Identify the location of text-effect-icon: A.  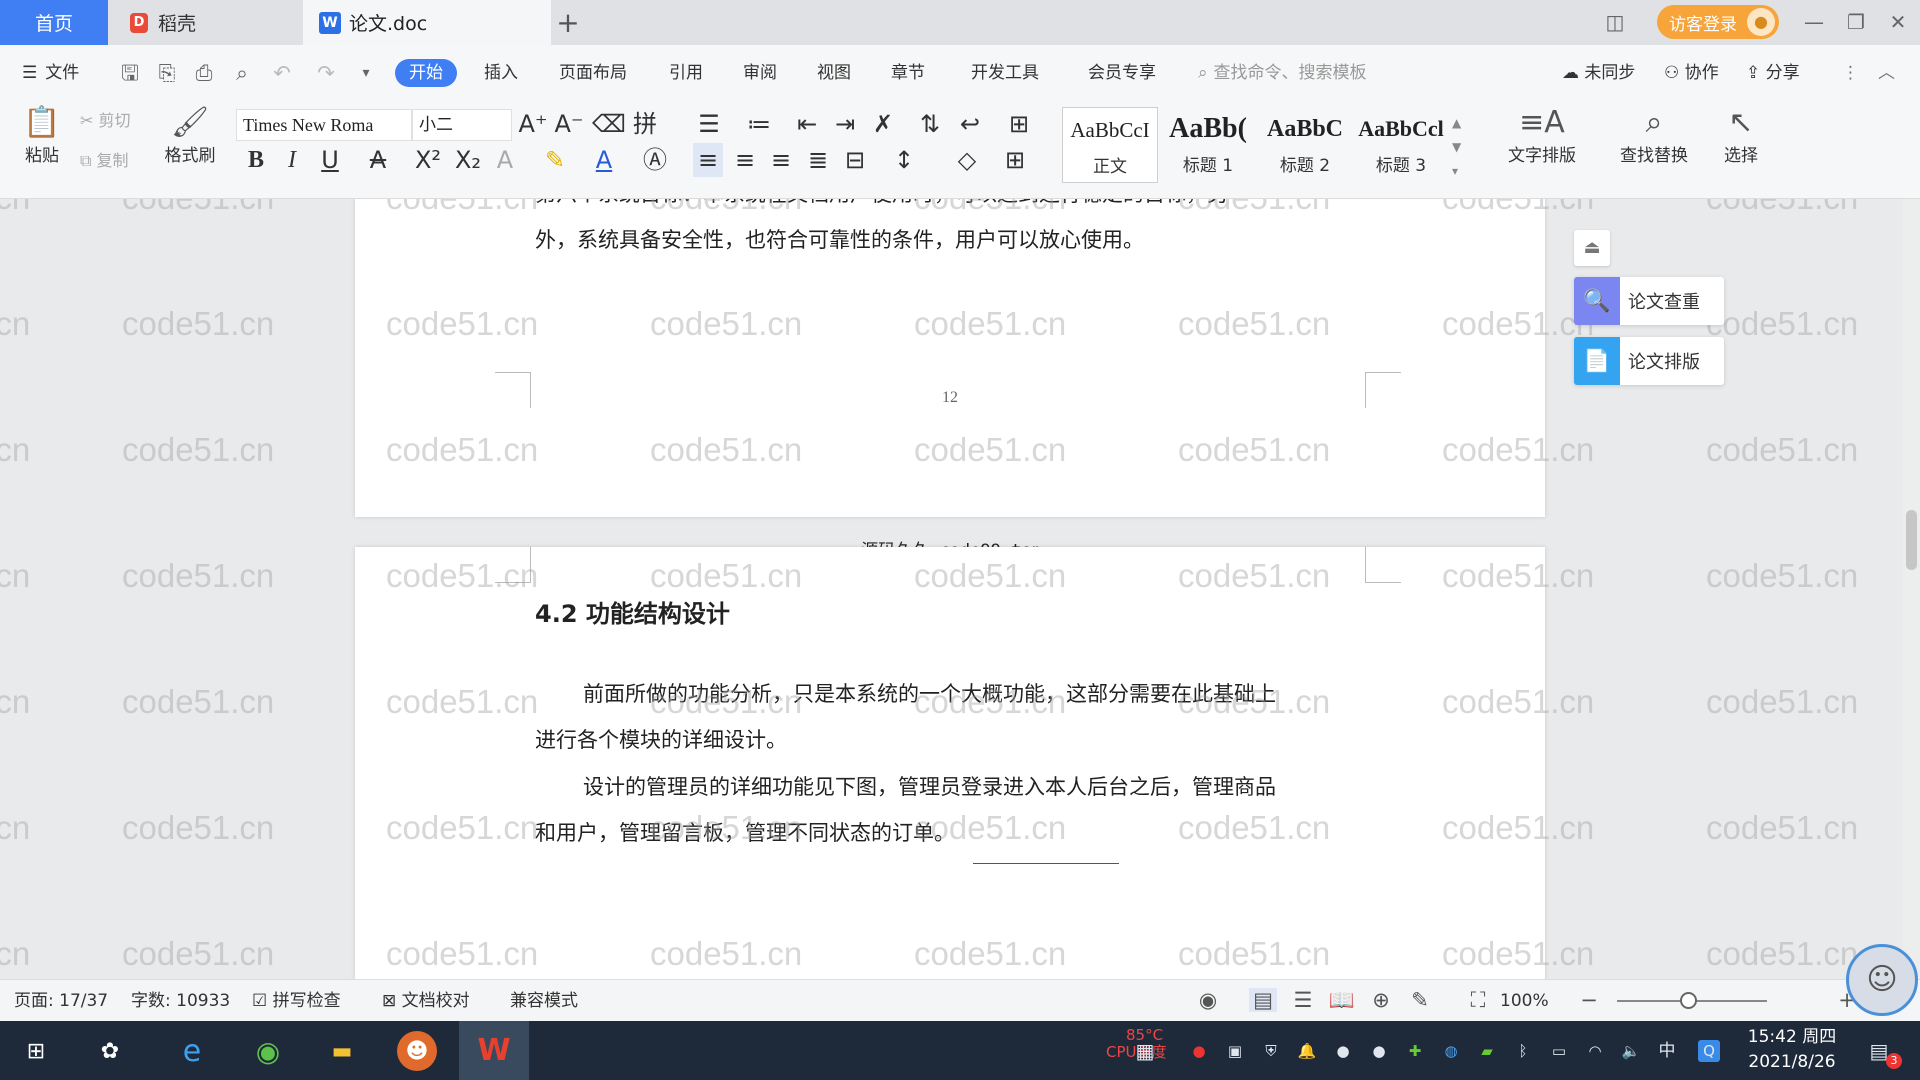
(505, 160).